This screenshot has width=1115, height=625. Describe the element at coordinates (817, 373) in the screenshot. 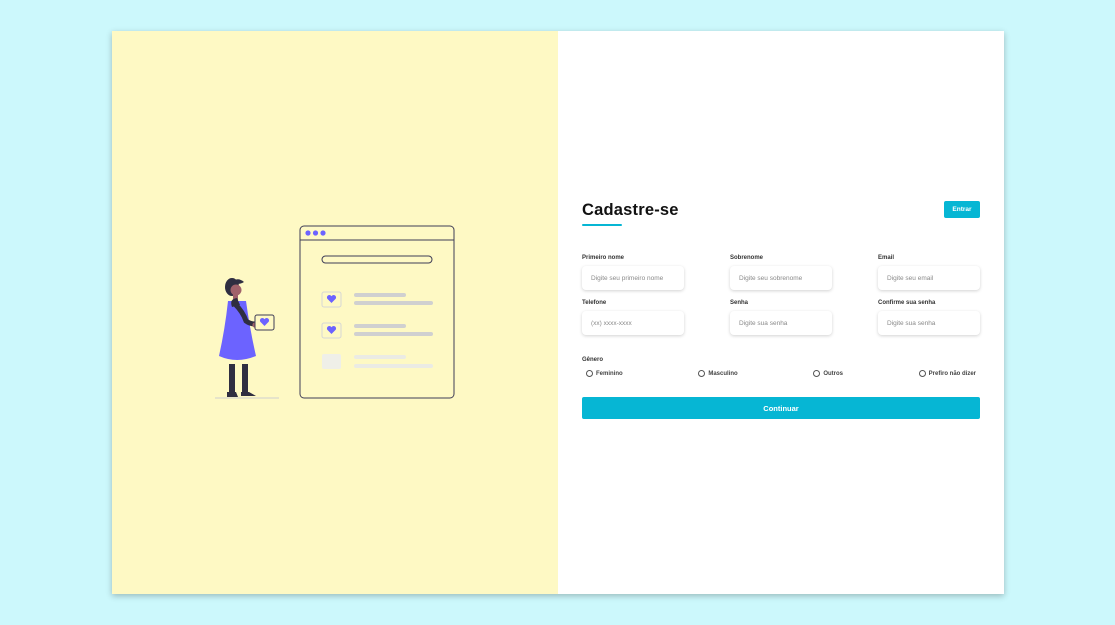

I see `radio-outros` at that location.